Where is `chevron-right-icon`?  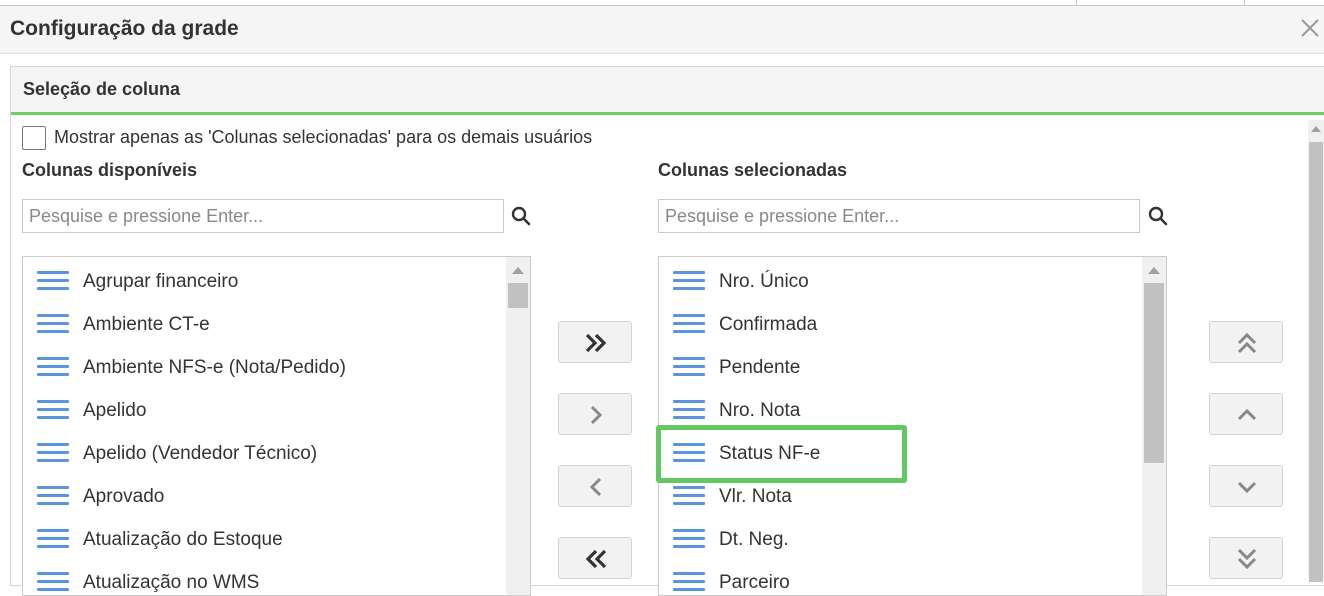 chevron-right-icon is located at coordinates (596, 415).